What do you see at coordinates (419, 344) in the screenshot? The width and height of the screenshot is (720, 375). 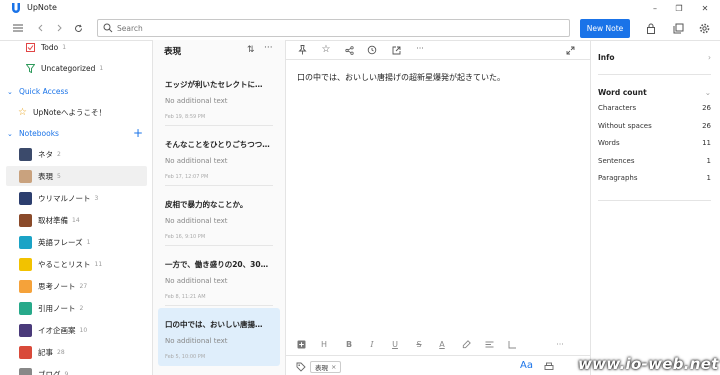 I see `strikethrough-button: S` at bounding box center [419, 344].